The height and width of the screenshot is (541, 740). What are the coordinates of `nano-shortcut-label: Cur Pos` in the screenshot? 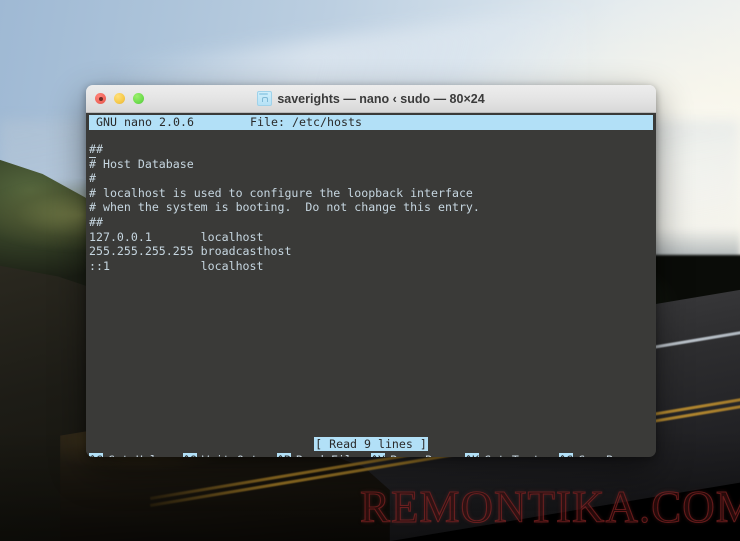 It's located at (600, 455).